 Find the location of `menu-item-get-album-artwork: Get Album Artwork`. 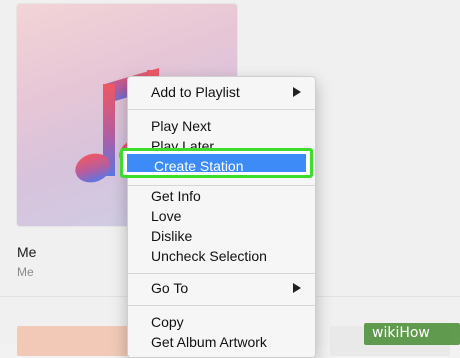

menu-item-get-album-artwork: Get Album Artwork is located at coordinates (221, 342).